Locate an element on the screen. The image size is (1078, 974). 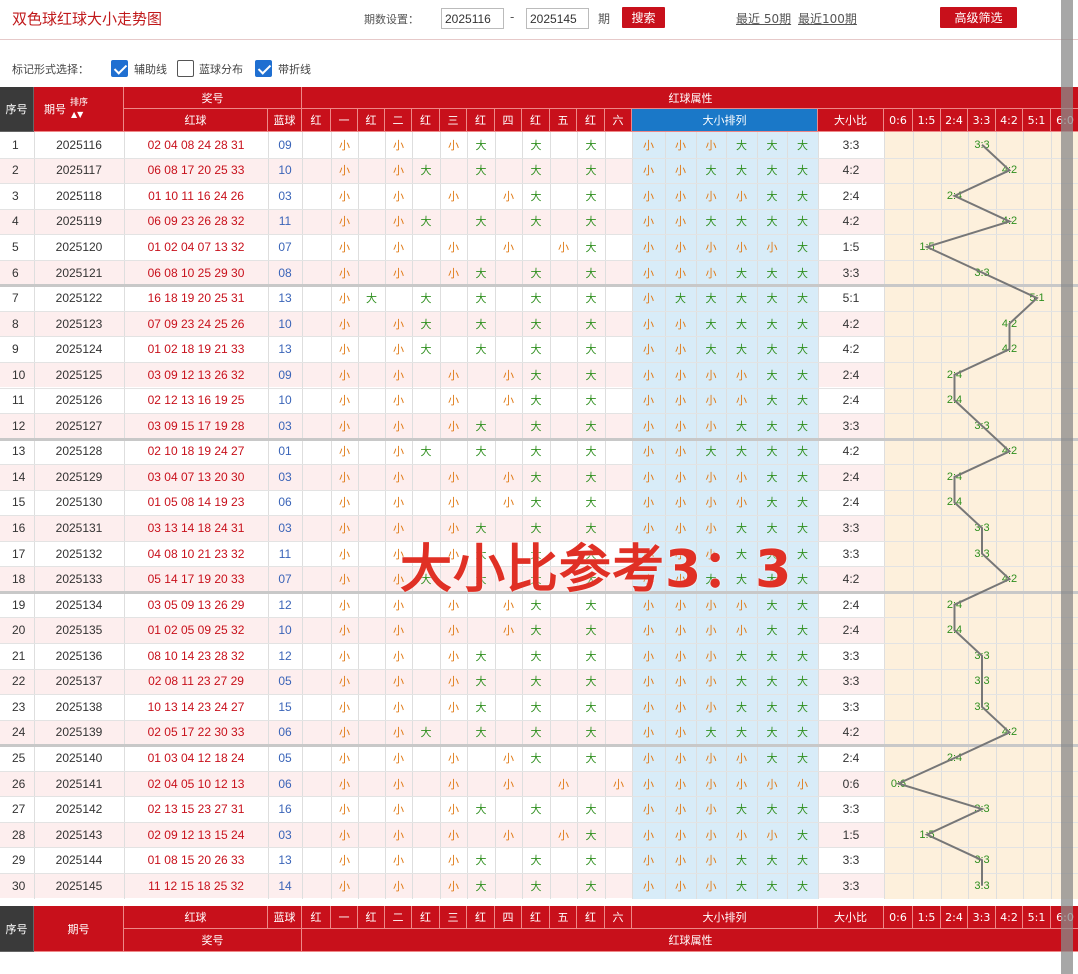
recent-50-link: 最近 50期 is located at coordinates (763, 18).